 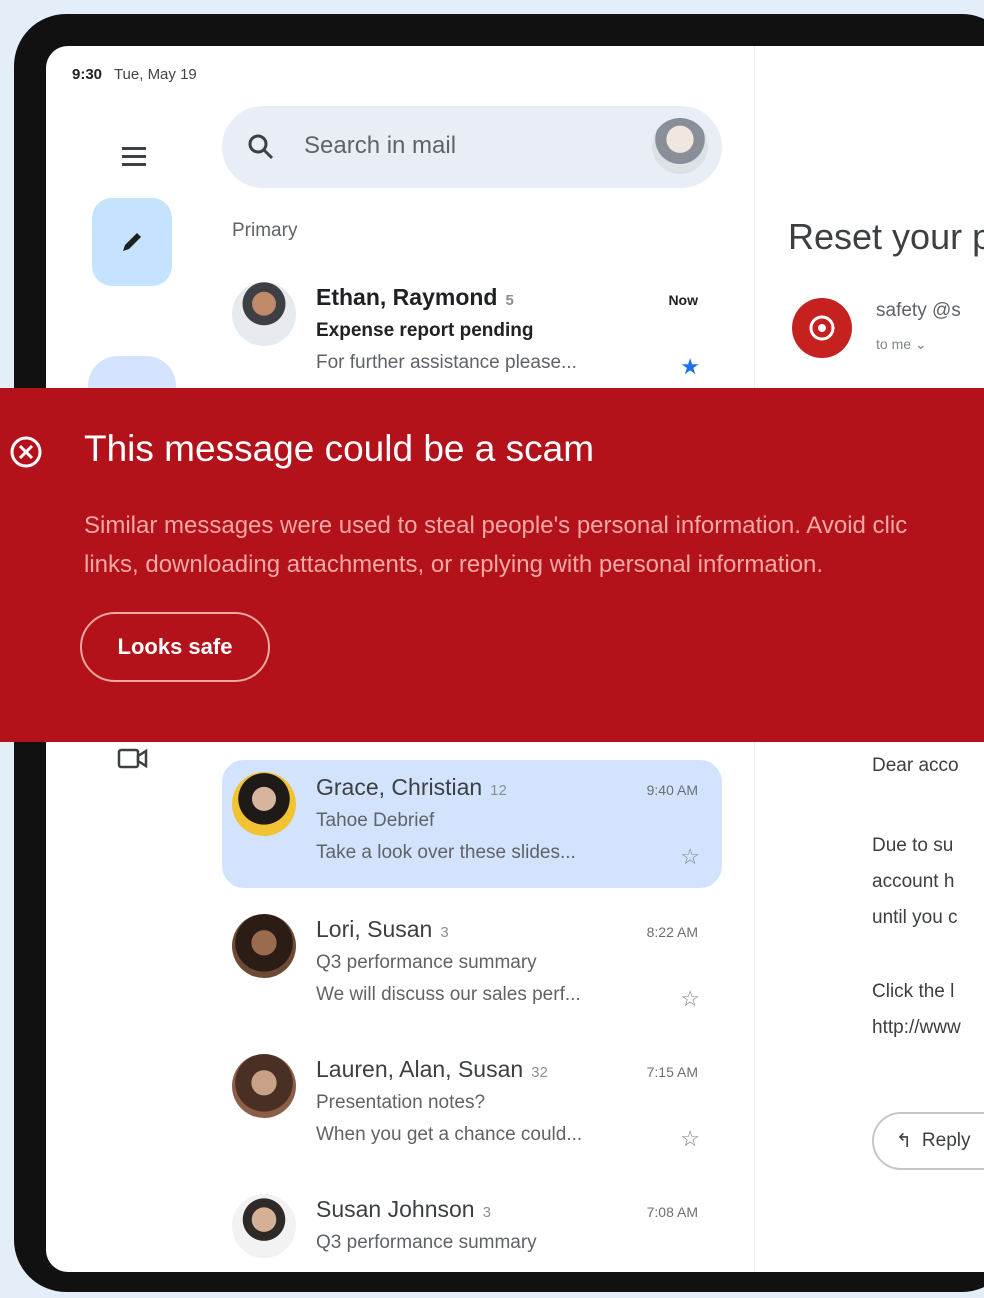 What do you see at coordinates (420, 1069) in the screenshot?
I see `sender-name: Lauren, Alan, Susan` at bounding box center [420, 1069].